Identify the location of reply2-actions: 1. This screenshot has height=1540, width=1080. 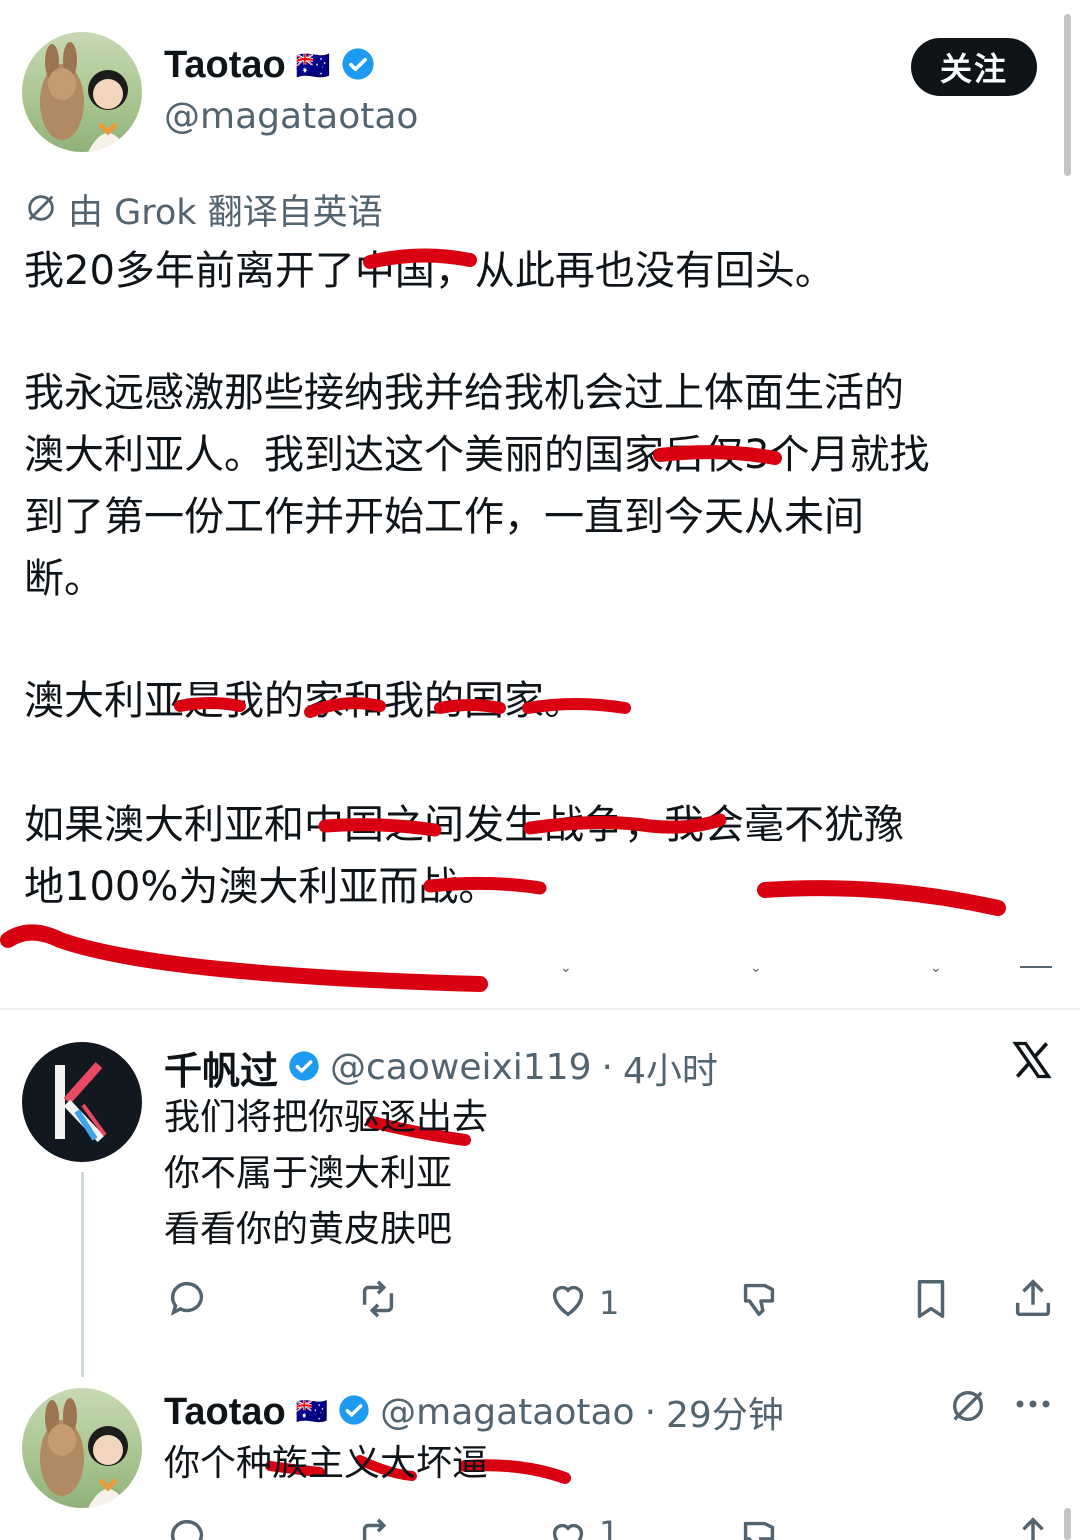
(614, 1527).